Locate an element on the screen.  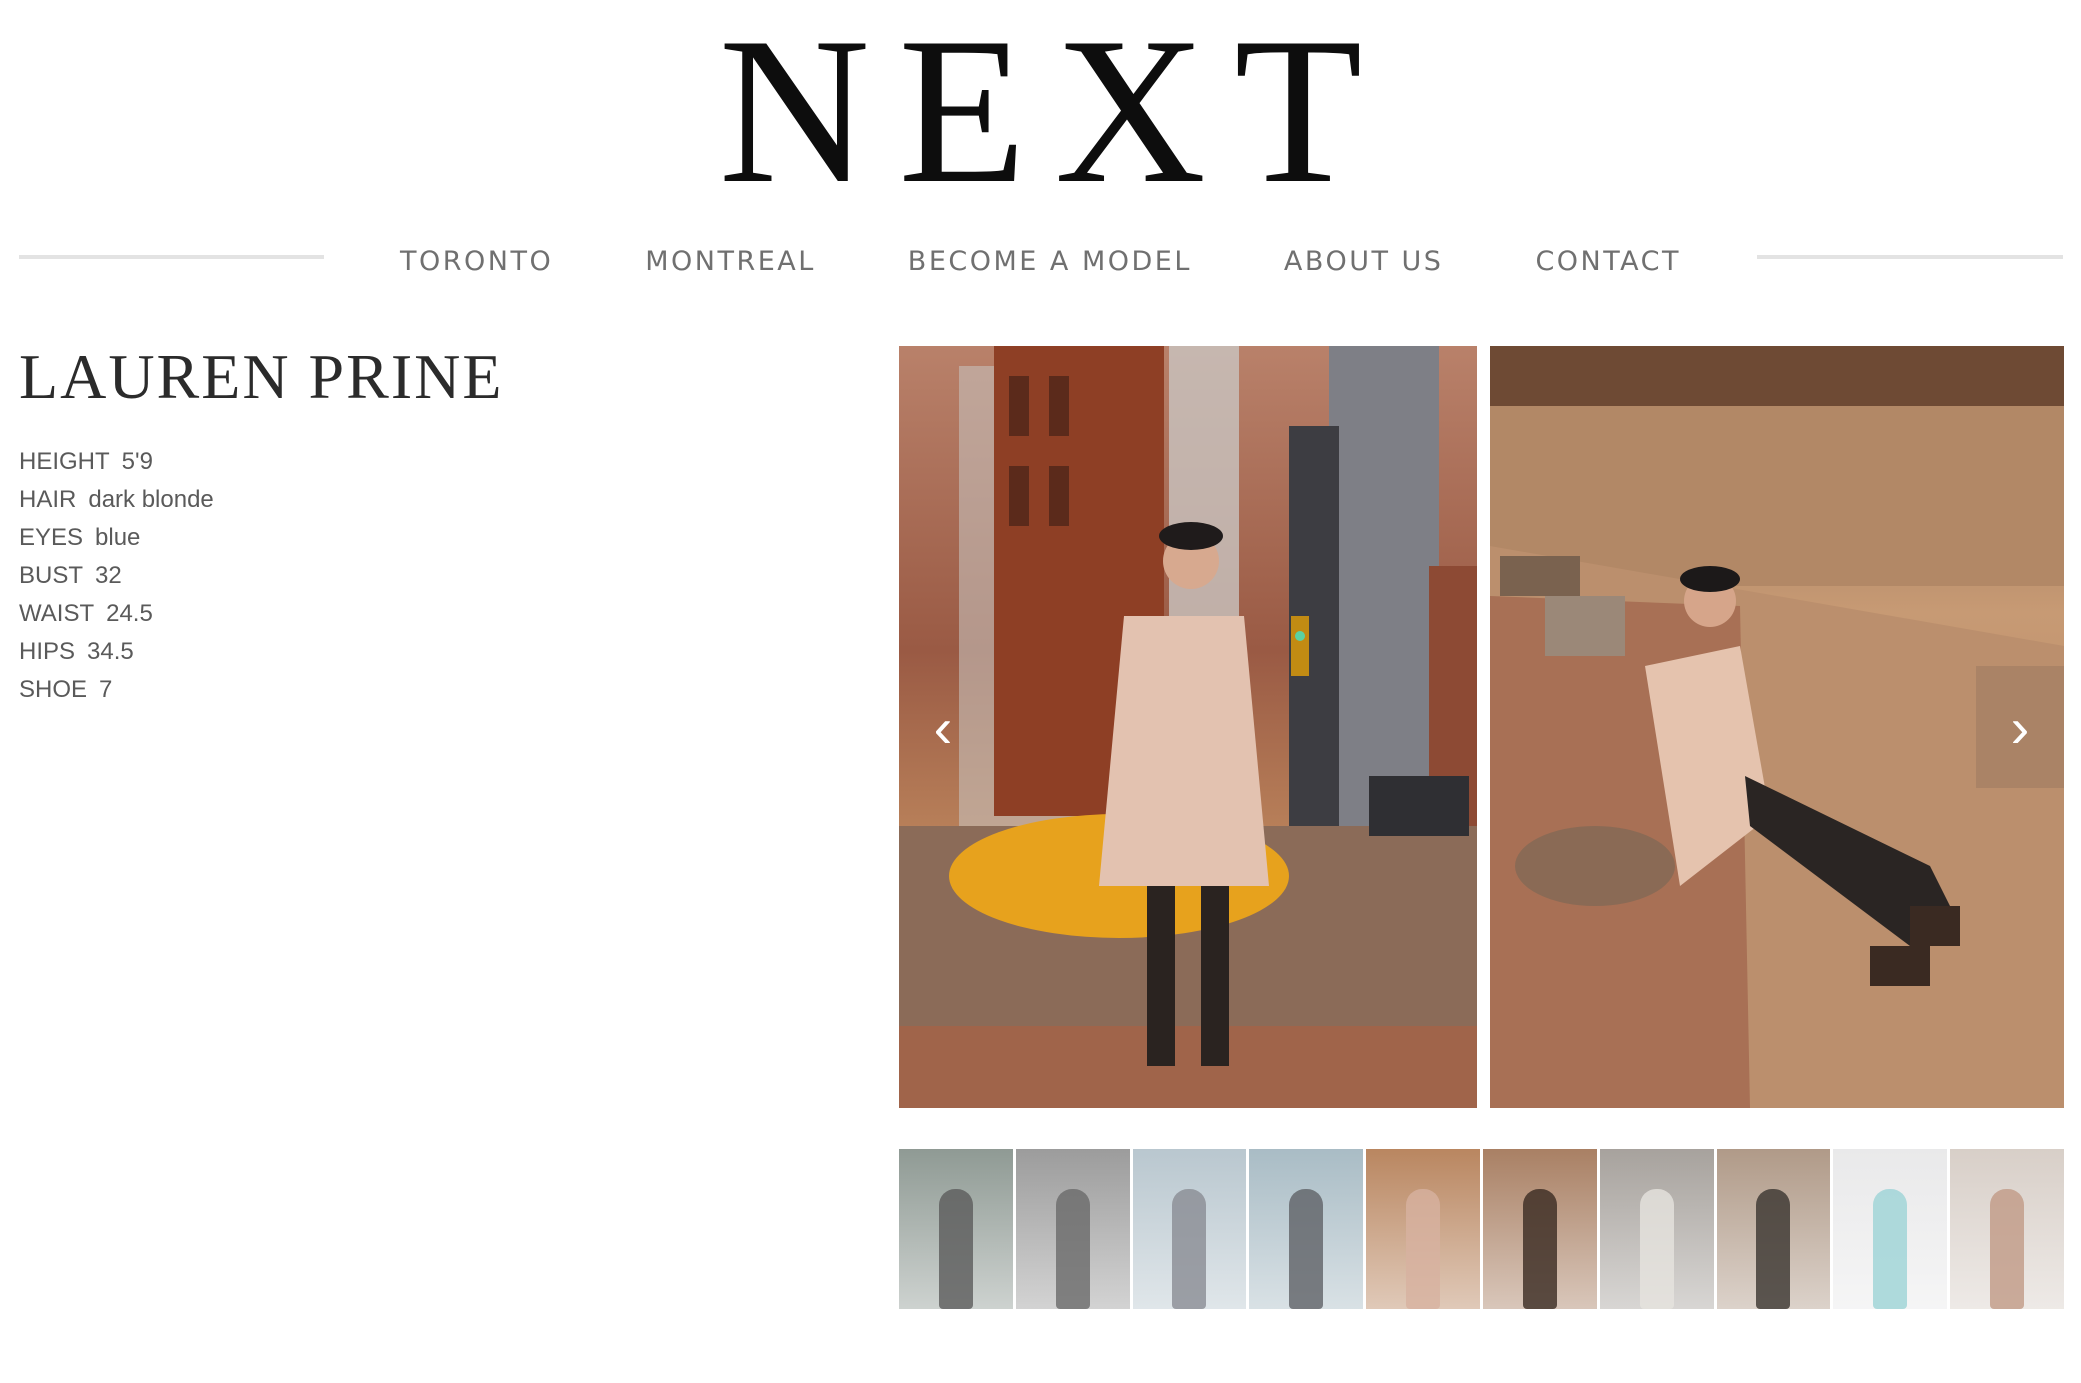
stat-value: 7 is located at coordinates (106, 689).